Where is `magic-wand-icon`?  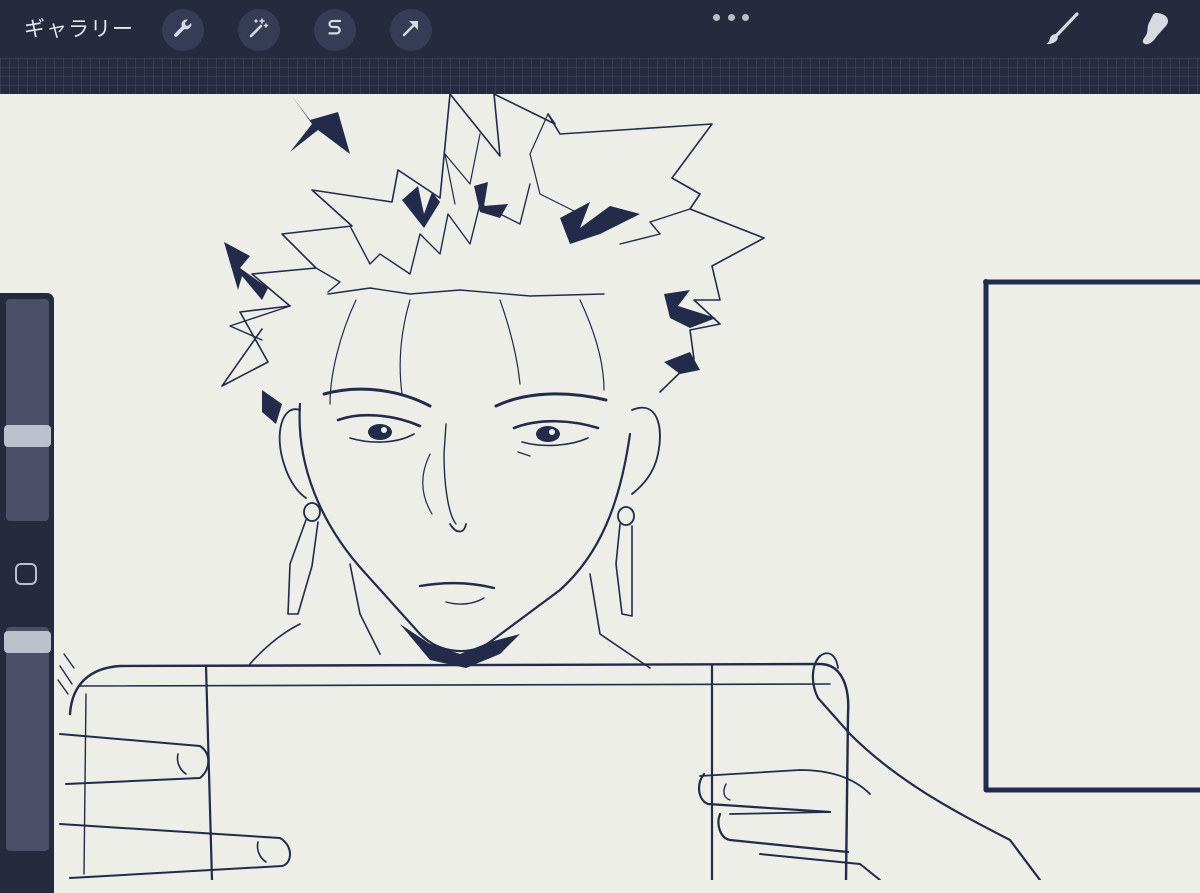 magic-wand-icon is located at coordinates (259, 30).